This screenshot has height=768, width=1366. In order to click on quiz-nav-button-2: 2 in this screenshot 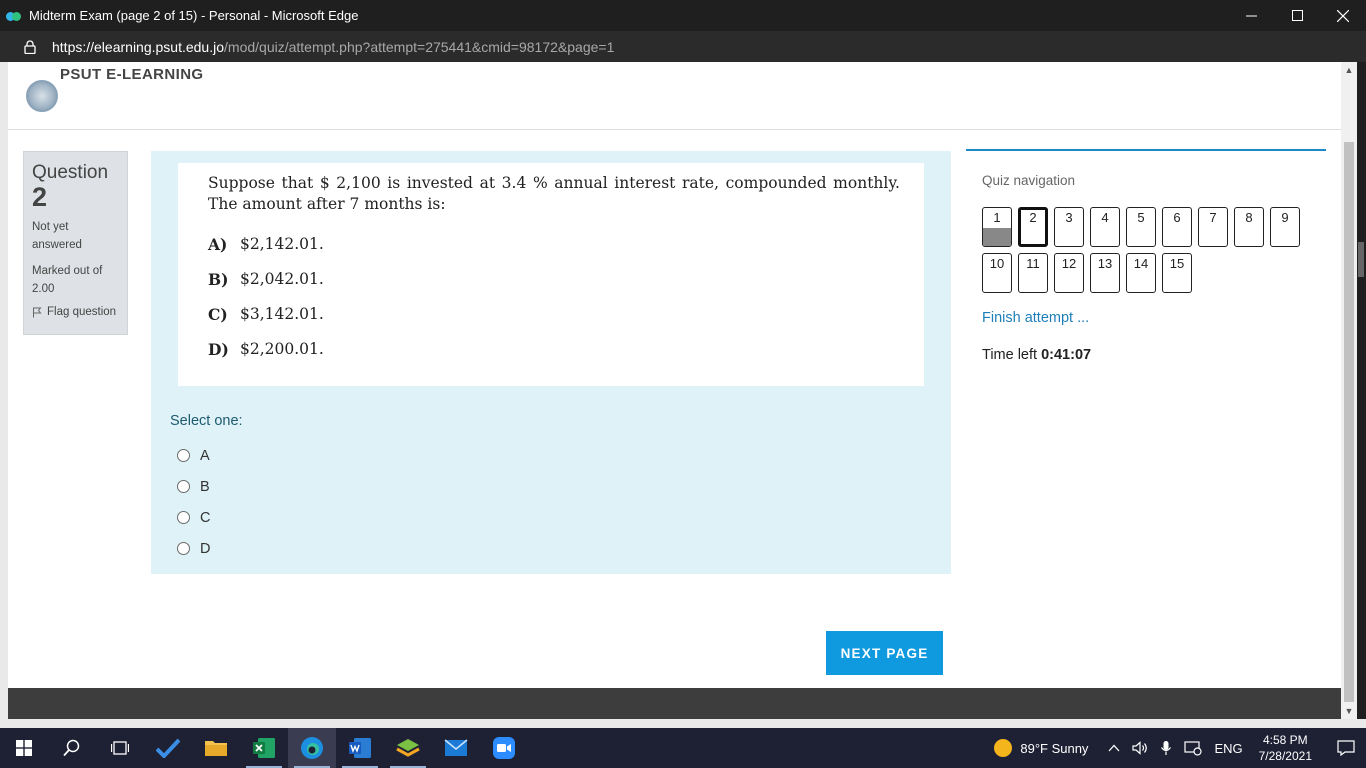, I will do `click(1033, 227)`.